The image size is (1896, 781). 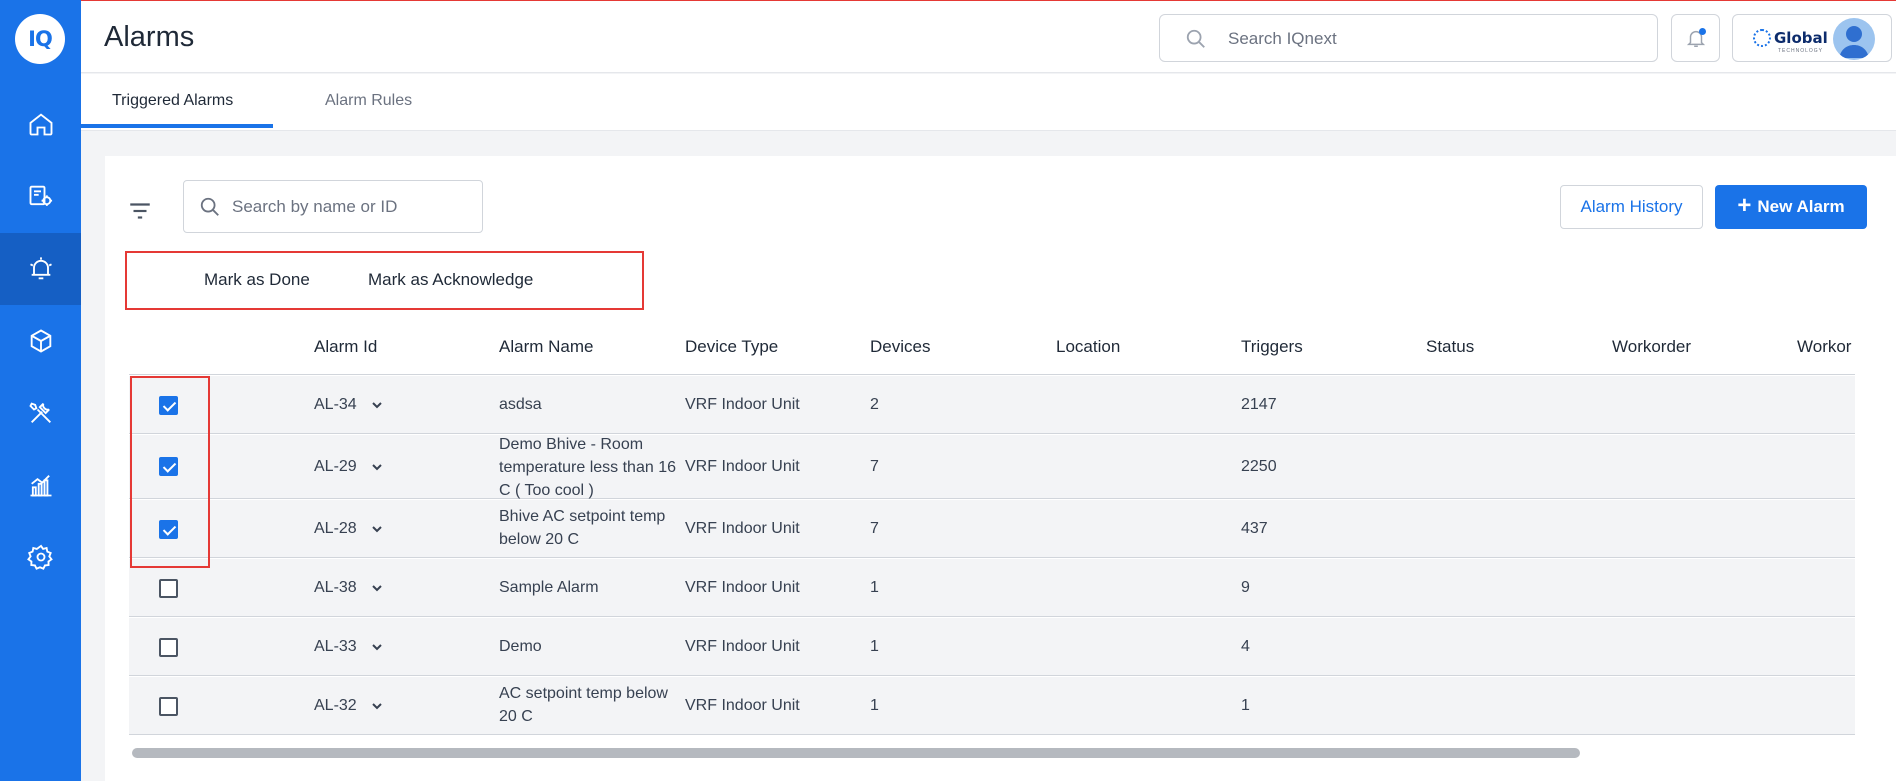 What do you see at coordinates (988, 36) in the screenshot?
I see `top-bar: Alarms Global TECHNOLOGY` at bounding box center [988, 36].